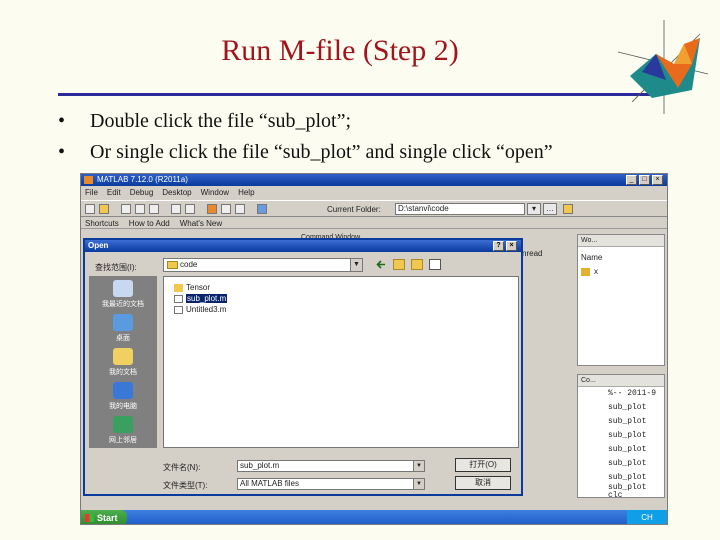  Describe the element at coordinates (460, 209) in the screenshot. I see `current-folder-input: D:\stanvi\code` at that location.